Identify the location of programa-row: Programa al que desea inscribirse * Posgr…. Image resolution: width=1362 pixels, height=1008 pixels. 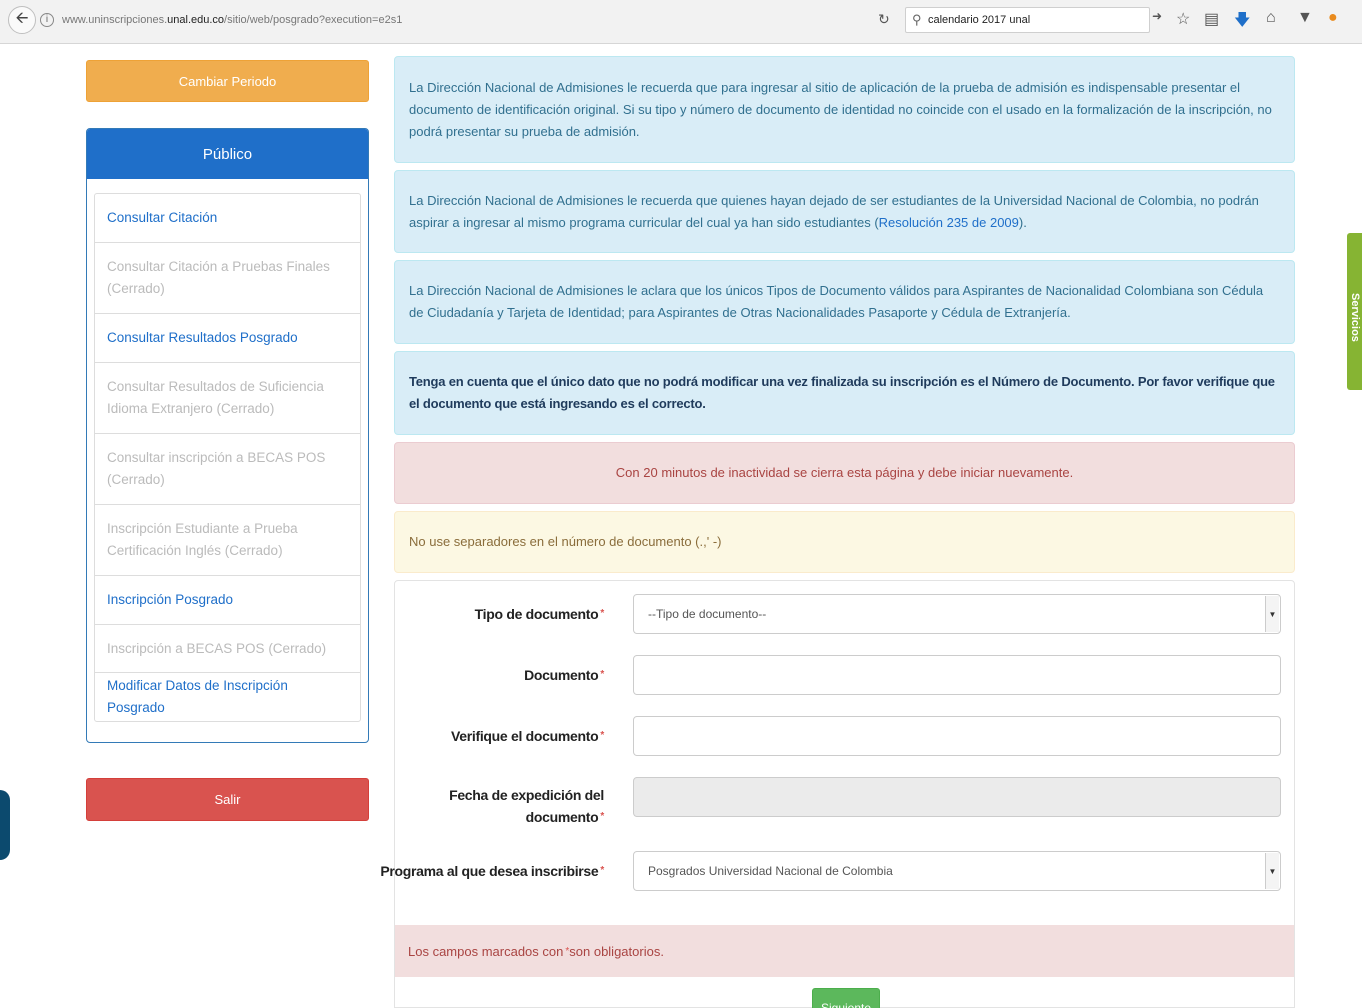
(837, 872).